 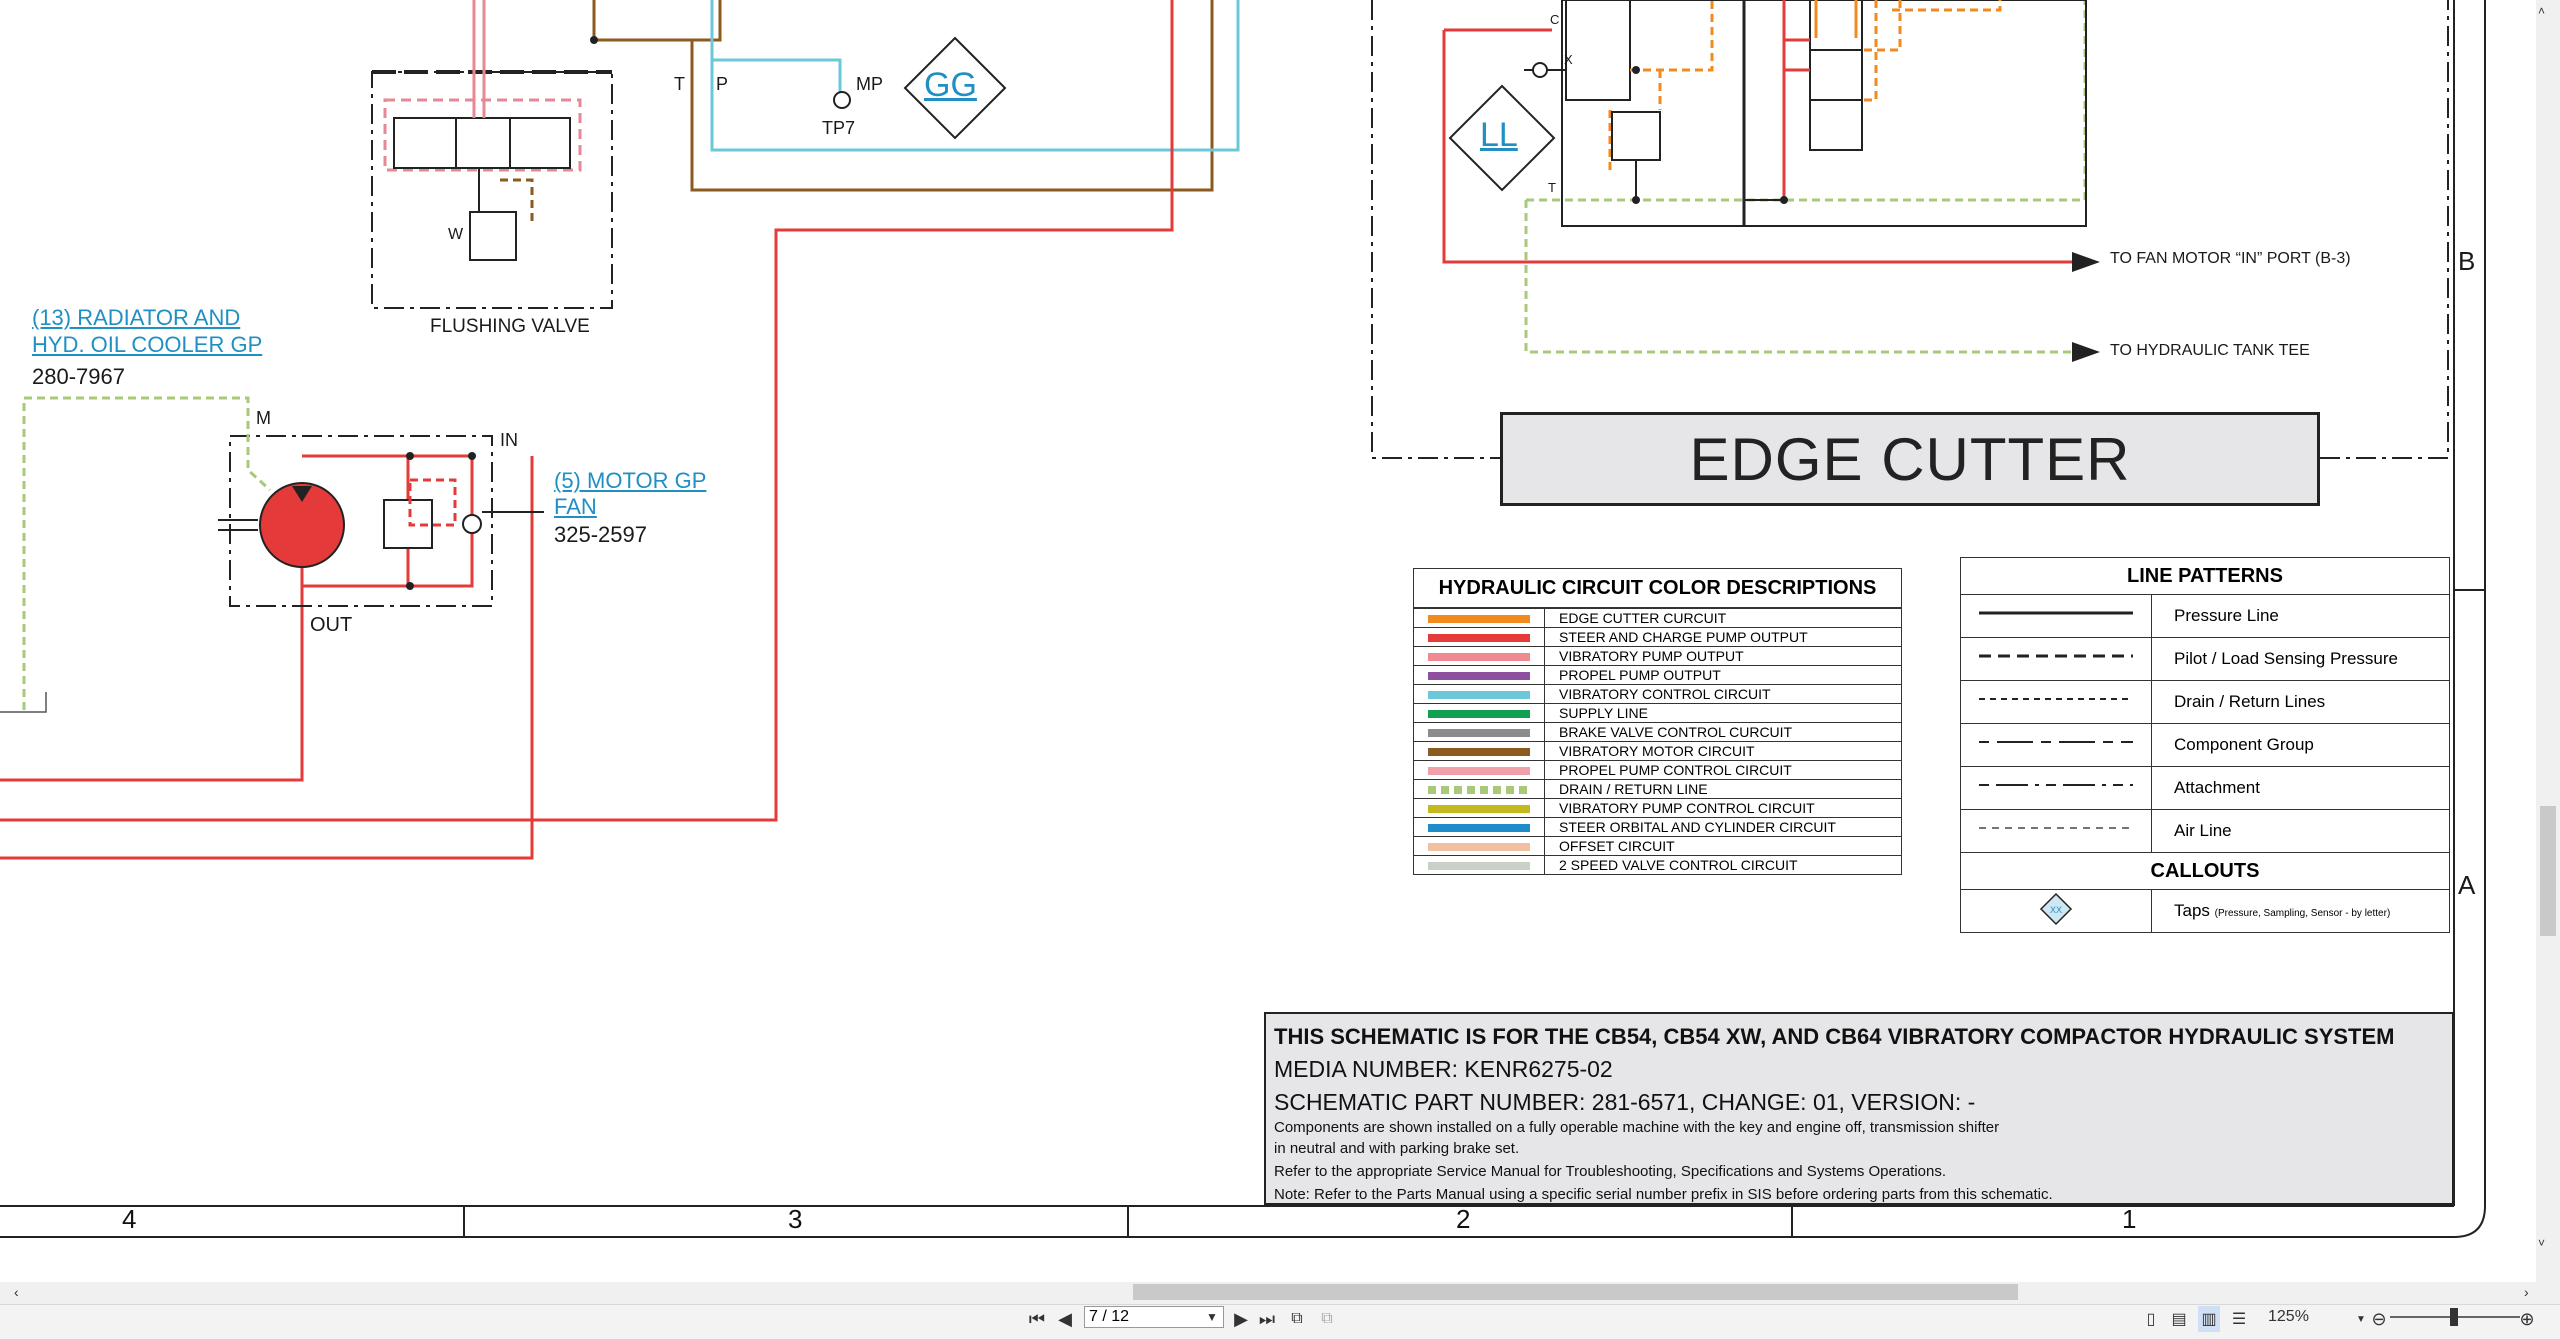 I want to click on next-page-button: ▶, so click(x=1241, y=1319).